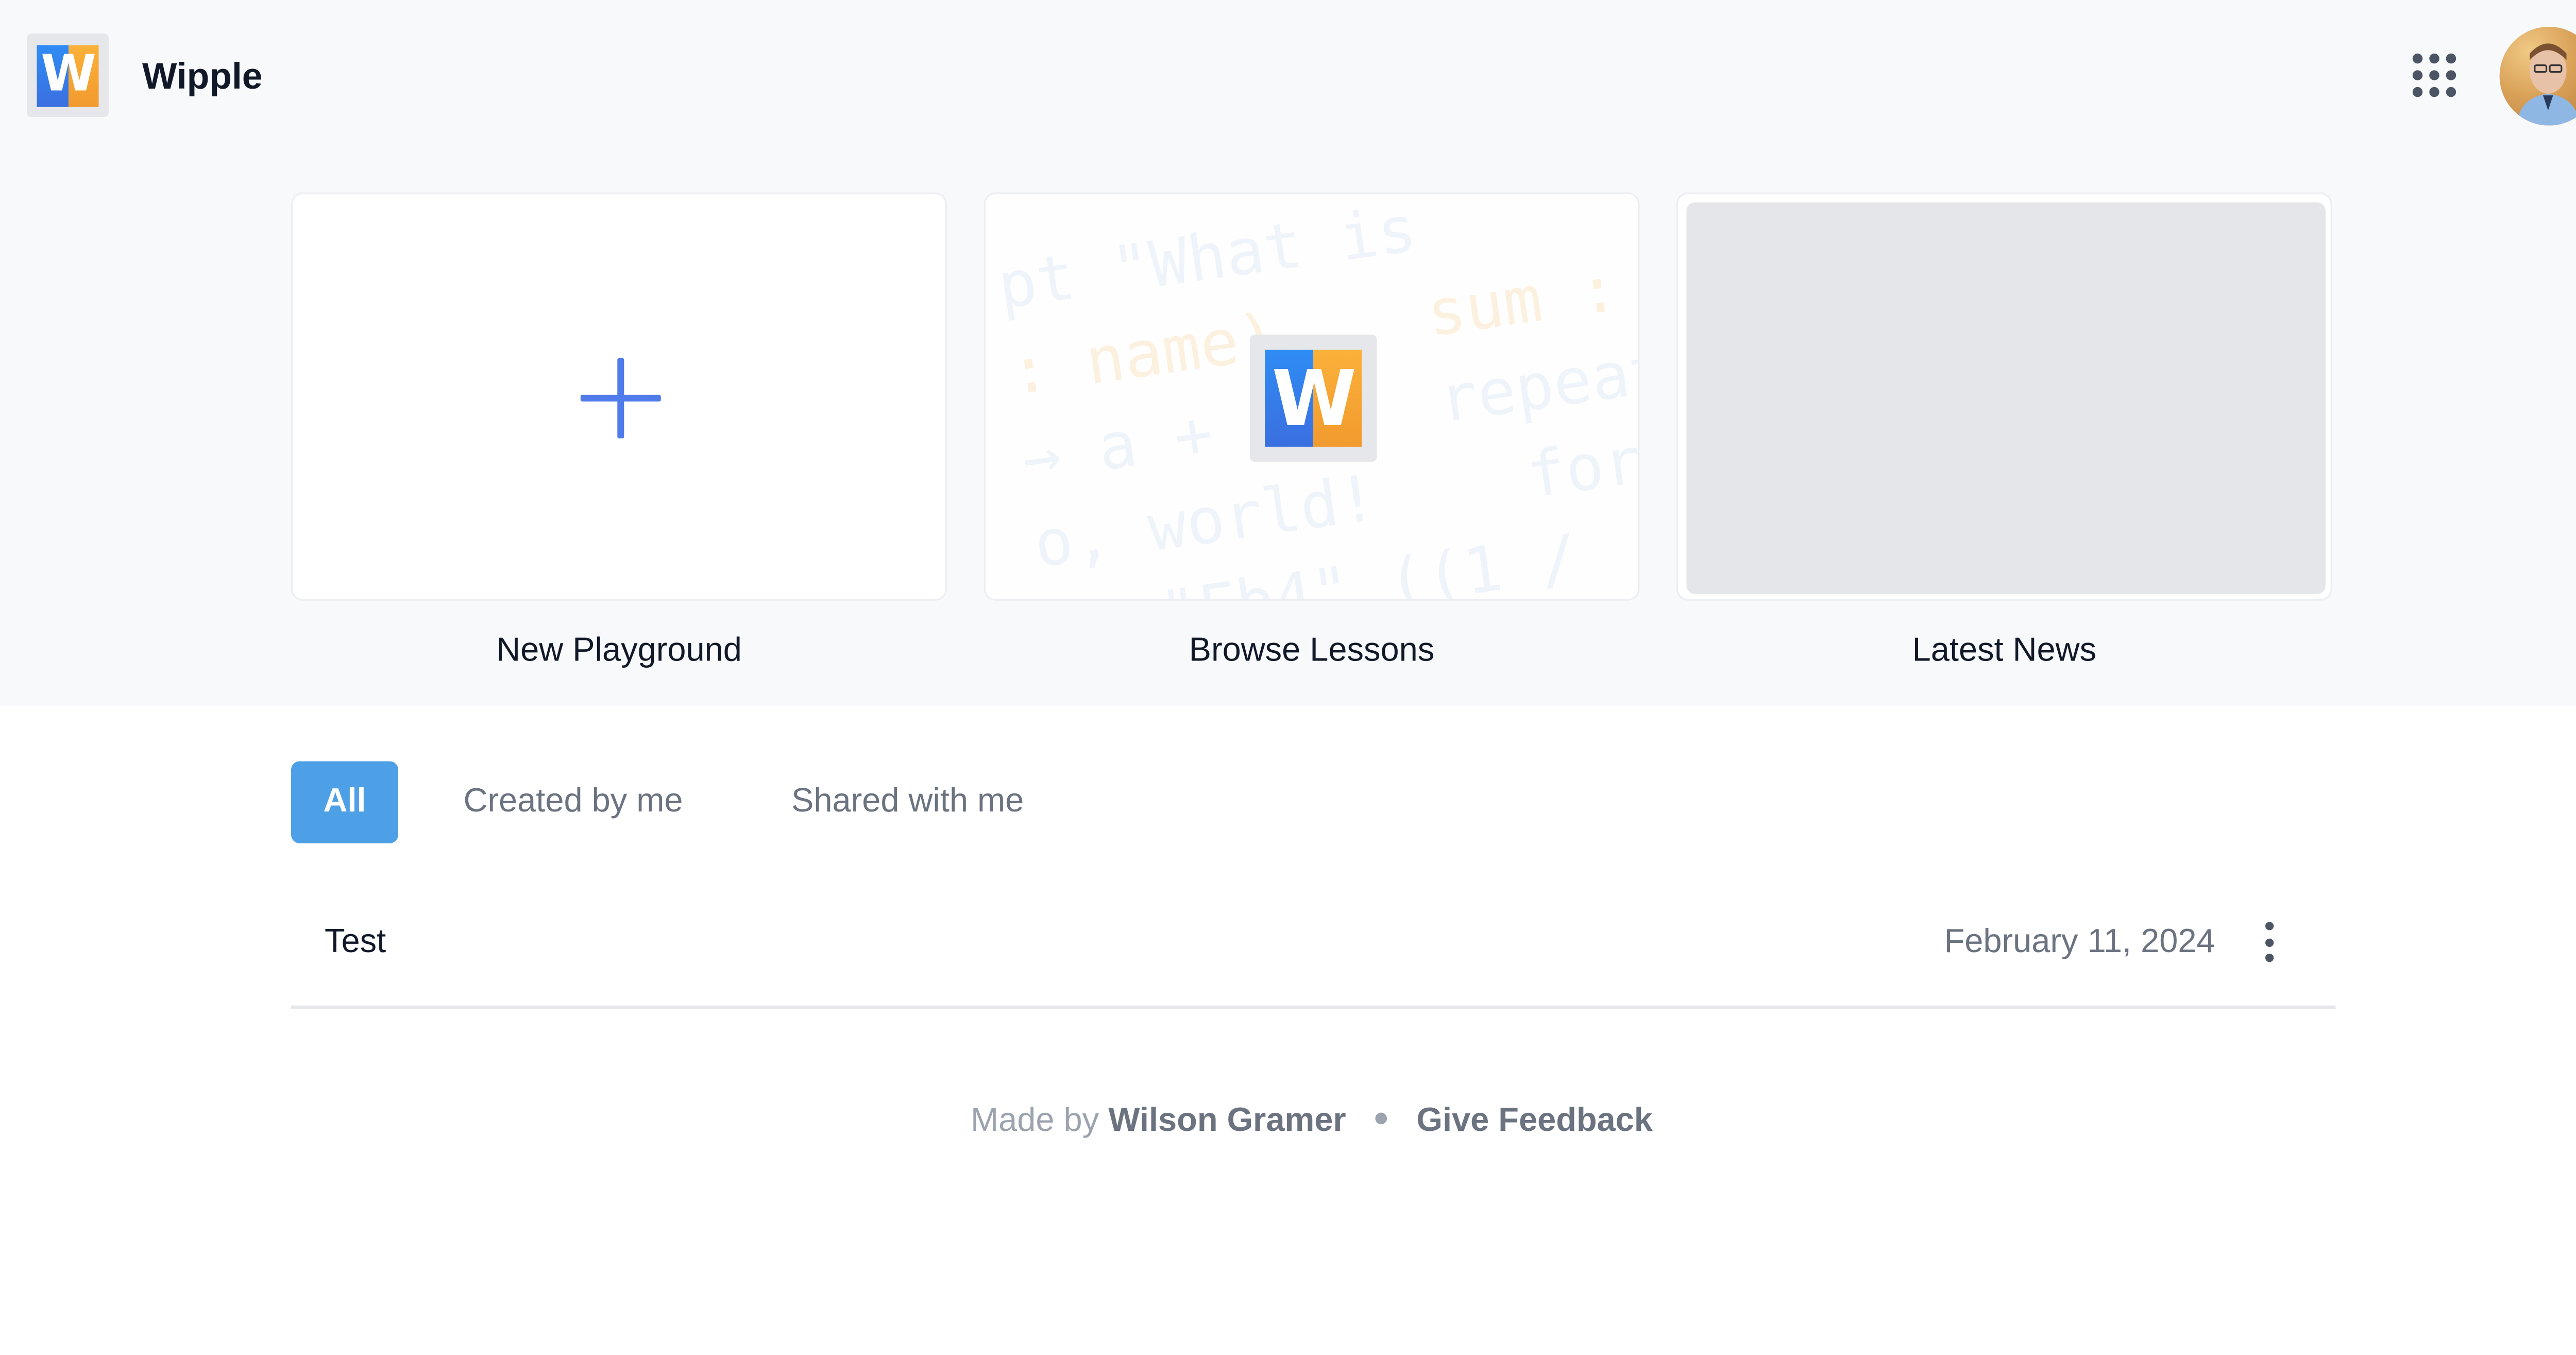 The image size is (2576, 1355). I want to click on app-logo: W, so click(67, 75).